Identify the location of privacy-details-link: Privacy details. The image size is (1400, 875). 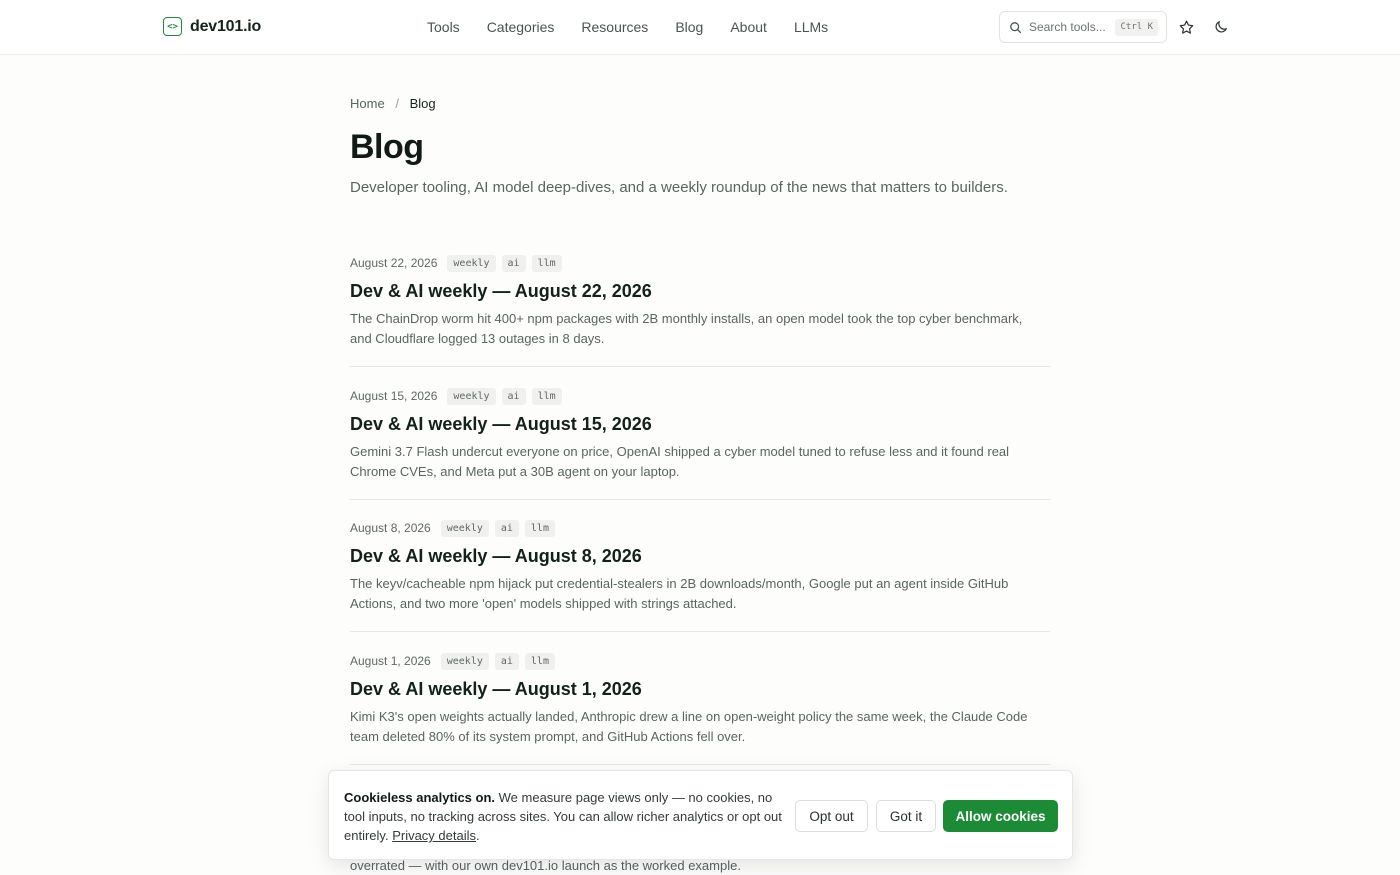
(434, 835).